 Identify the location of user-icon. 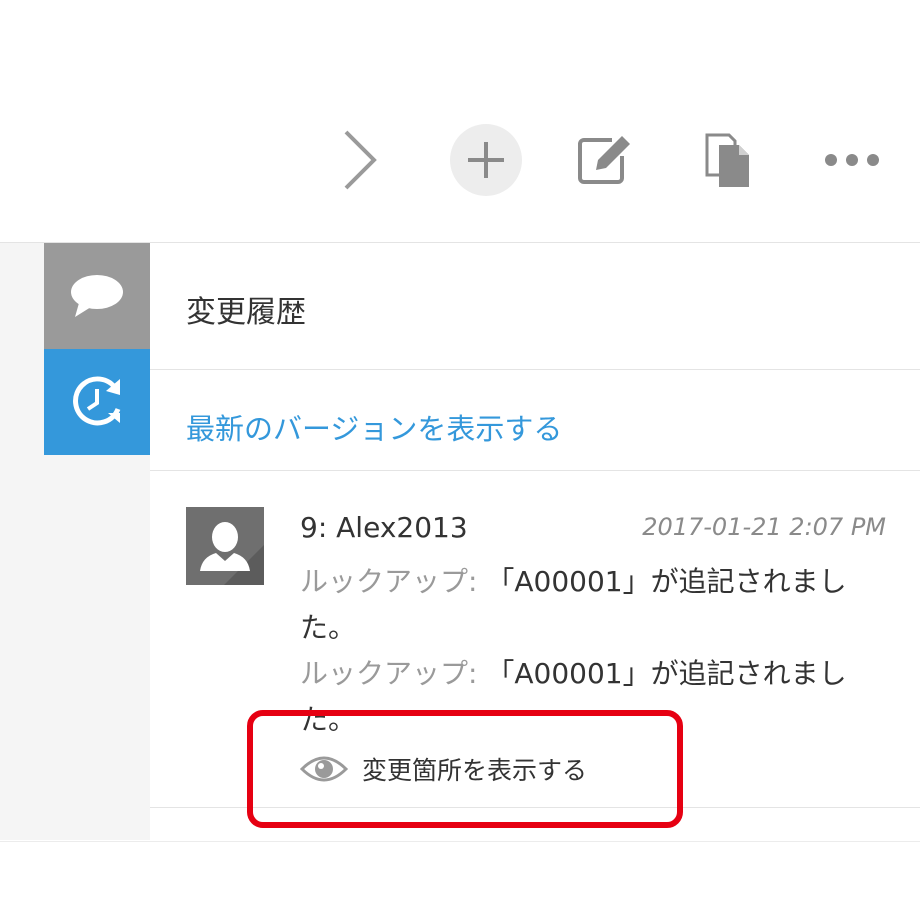
(232, 553).